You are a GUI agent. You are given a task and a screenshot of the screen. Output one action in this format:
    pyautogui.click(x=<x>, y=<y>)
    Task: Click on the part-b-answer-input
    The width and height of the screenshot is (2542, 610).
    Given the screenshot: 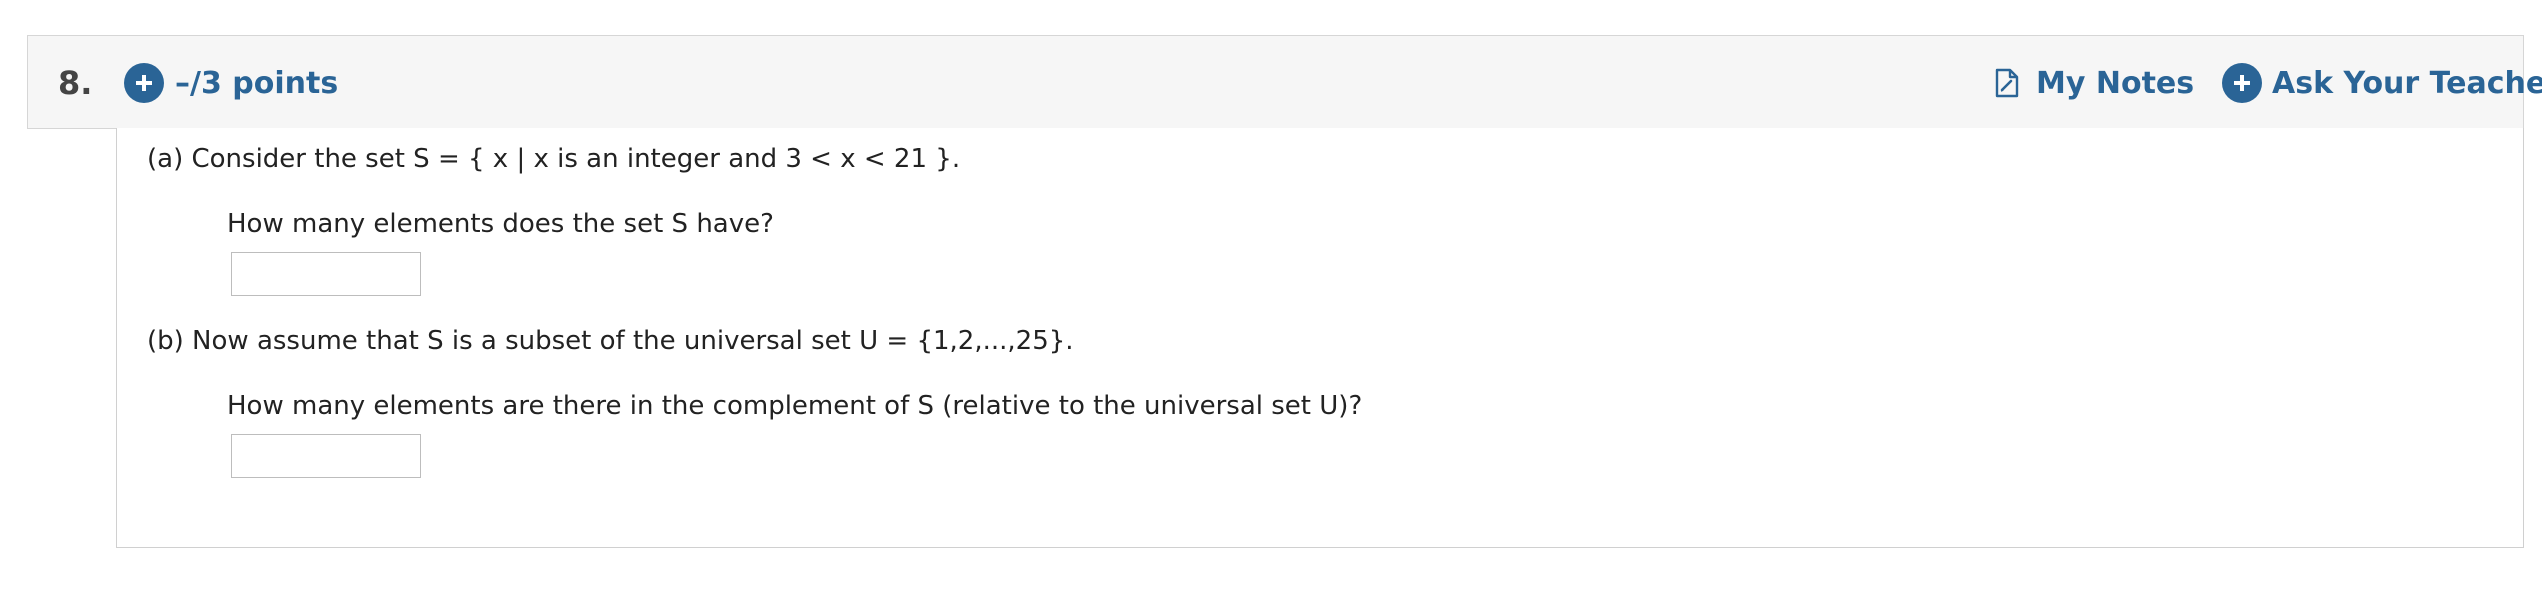 What is the action you would take?
    pyautogui.click(x=326, y=456)
    